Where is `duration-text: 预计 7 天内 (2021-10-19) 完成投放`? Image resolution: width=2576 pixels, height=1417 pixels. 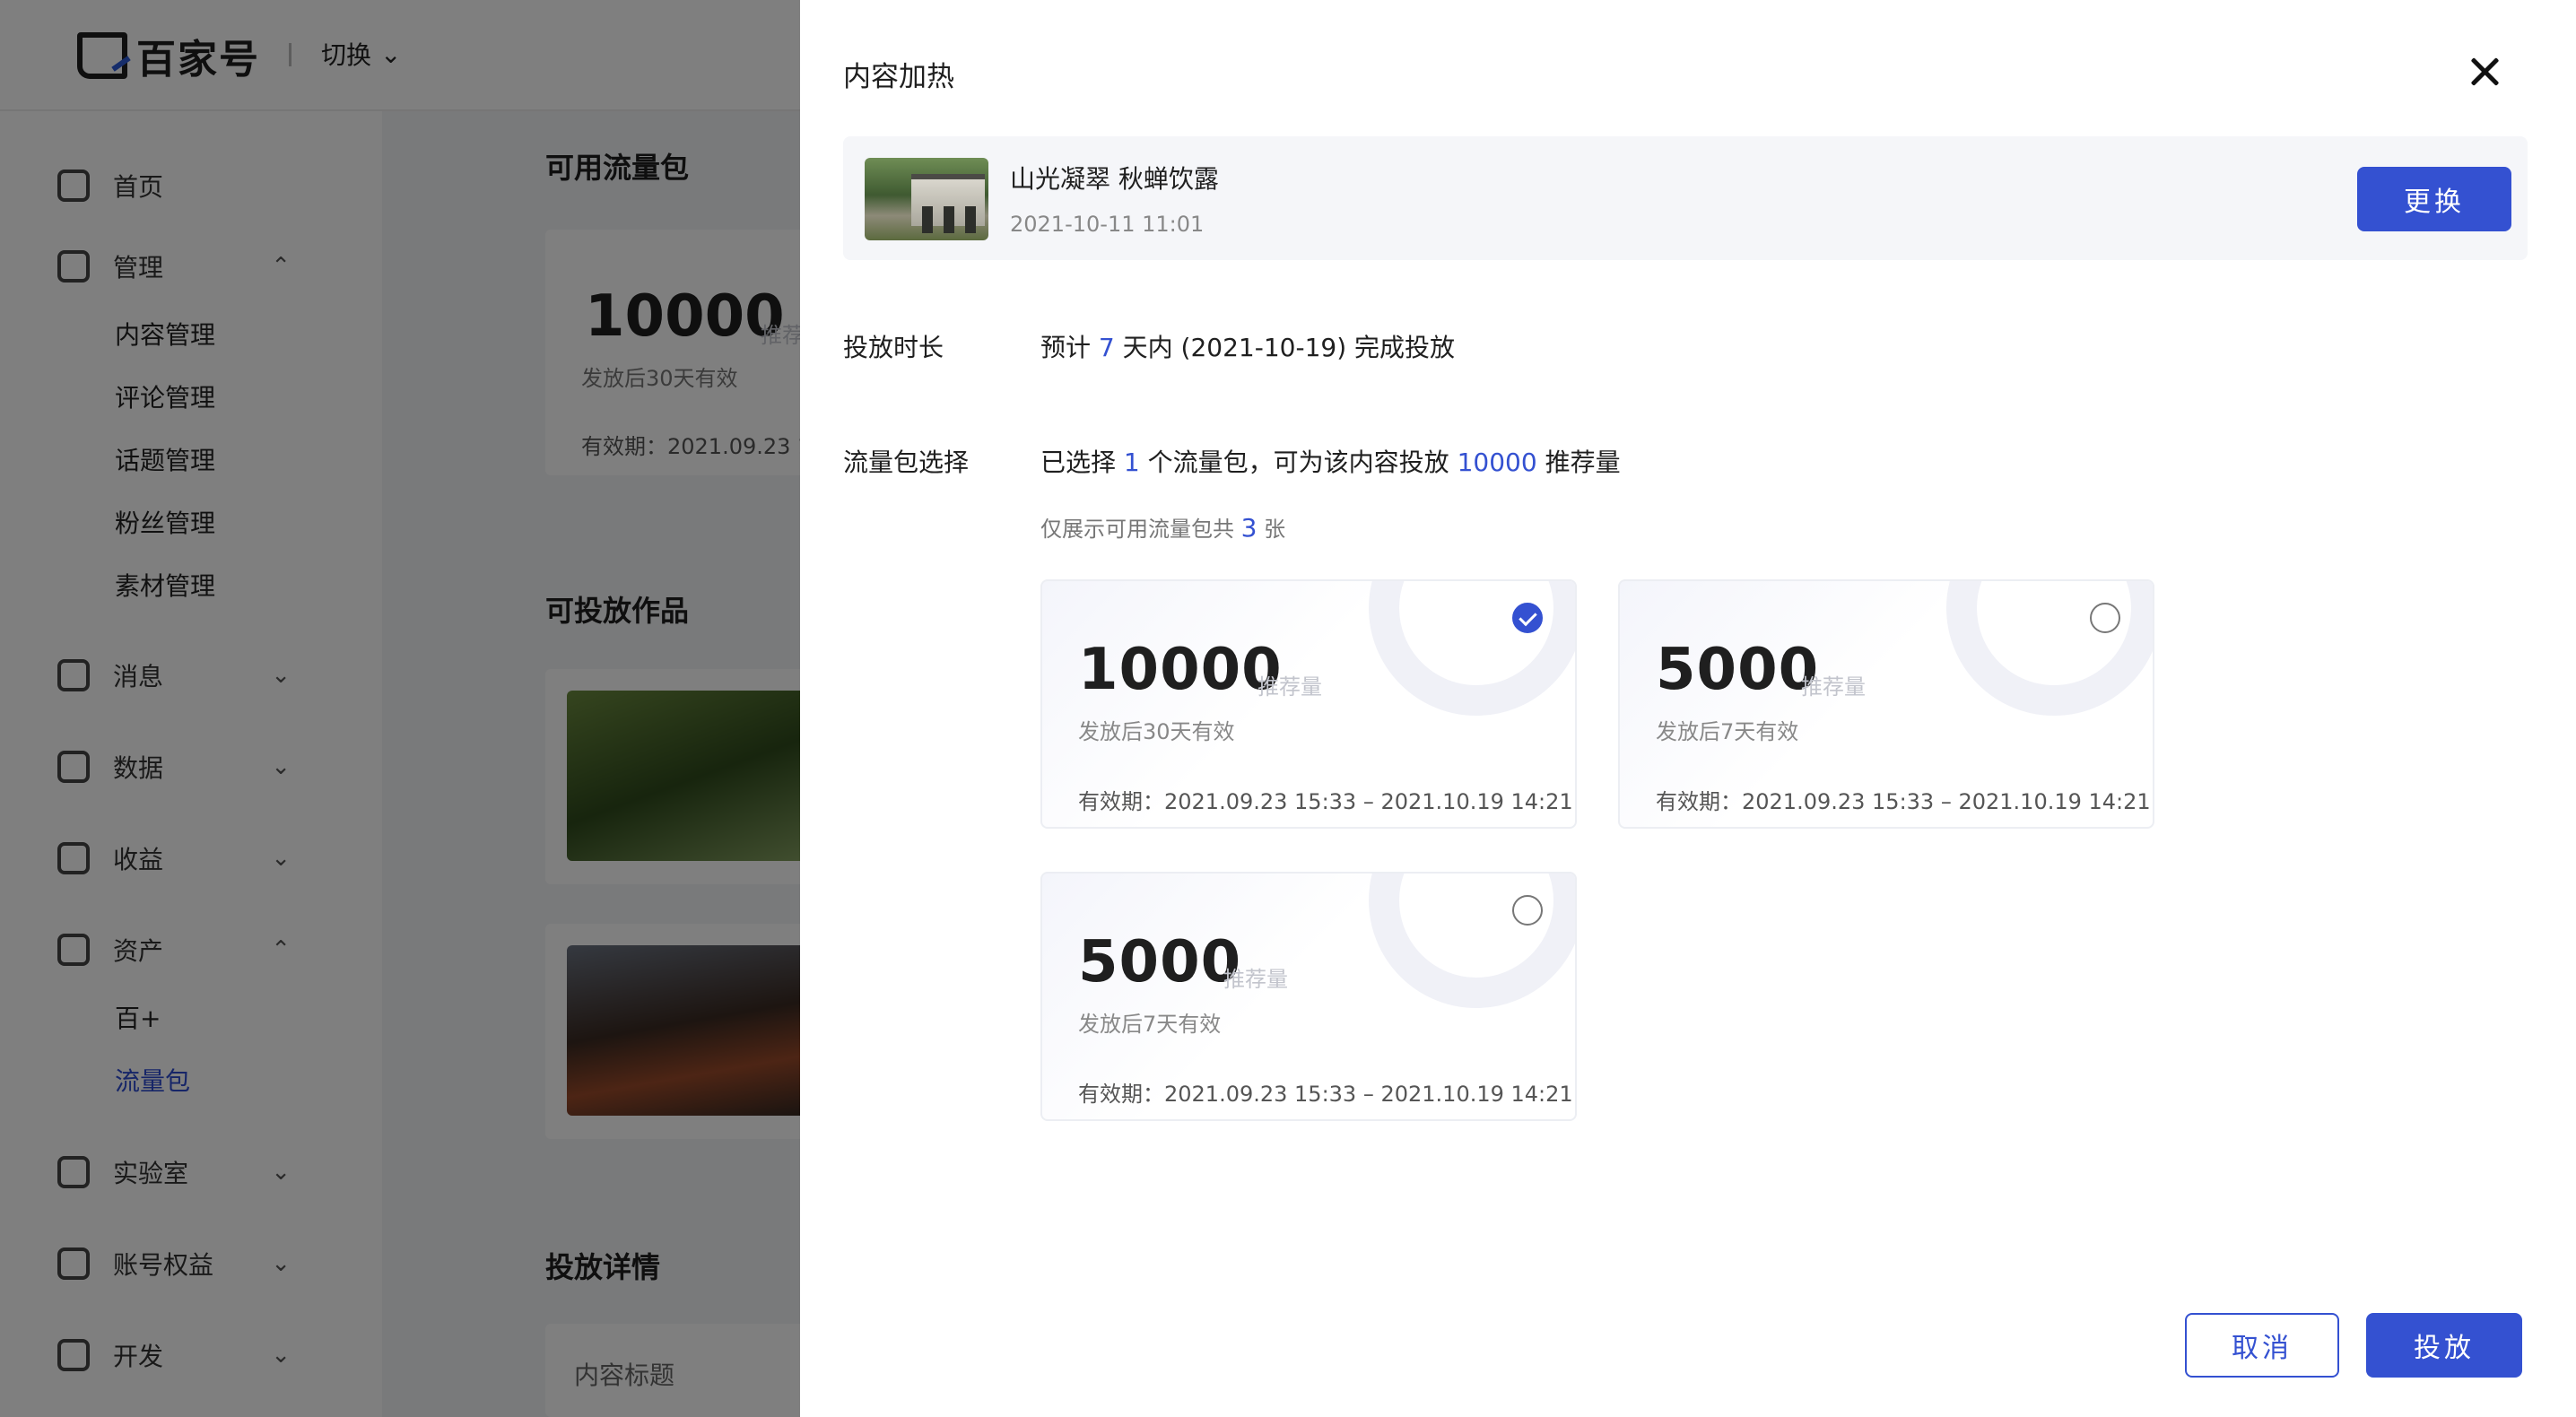 duration-text: 预计 7 天内 (2021-10-19) 完成投放 is located at coordinates (1247, 346).